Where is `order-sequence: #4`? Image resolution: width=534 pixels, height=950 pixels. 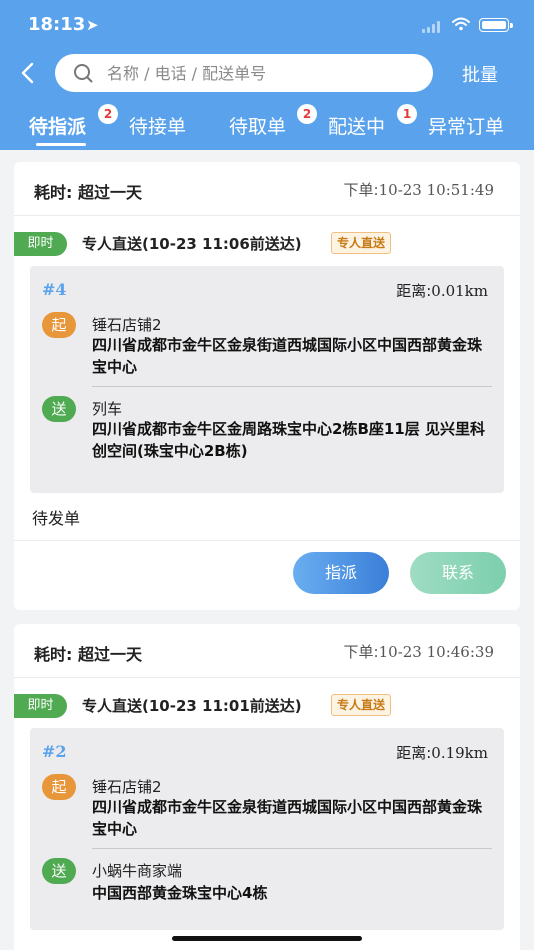 order-sequence: #4 is located at coordinates (54, 289).